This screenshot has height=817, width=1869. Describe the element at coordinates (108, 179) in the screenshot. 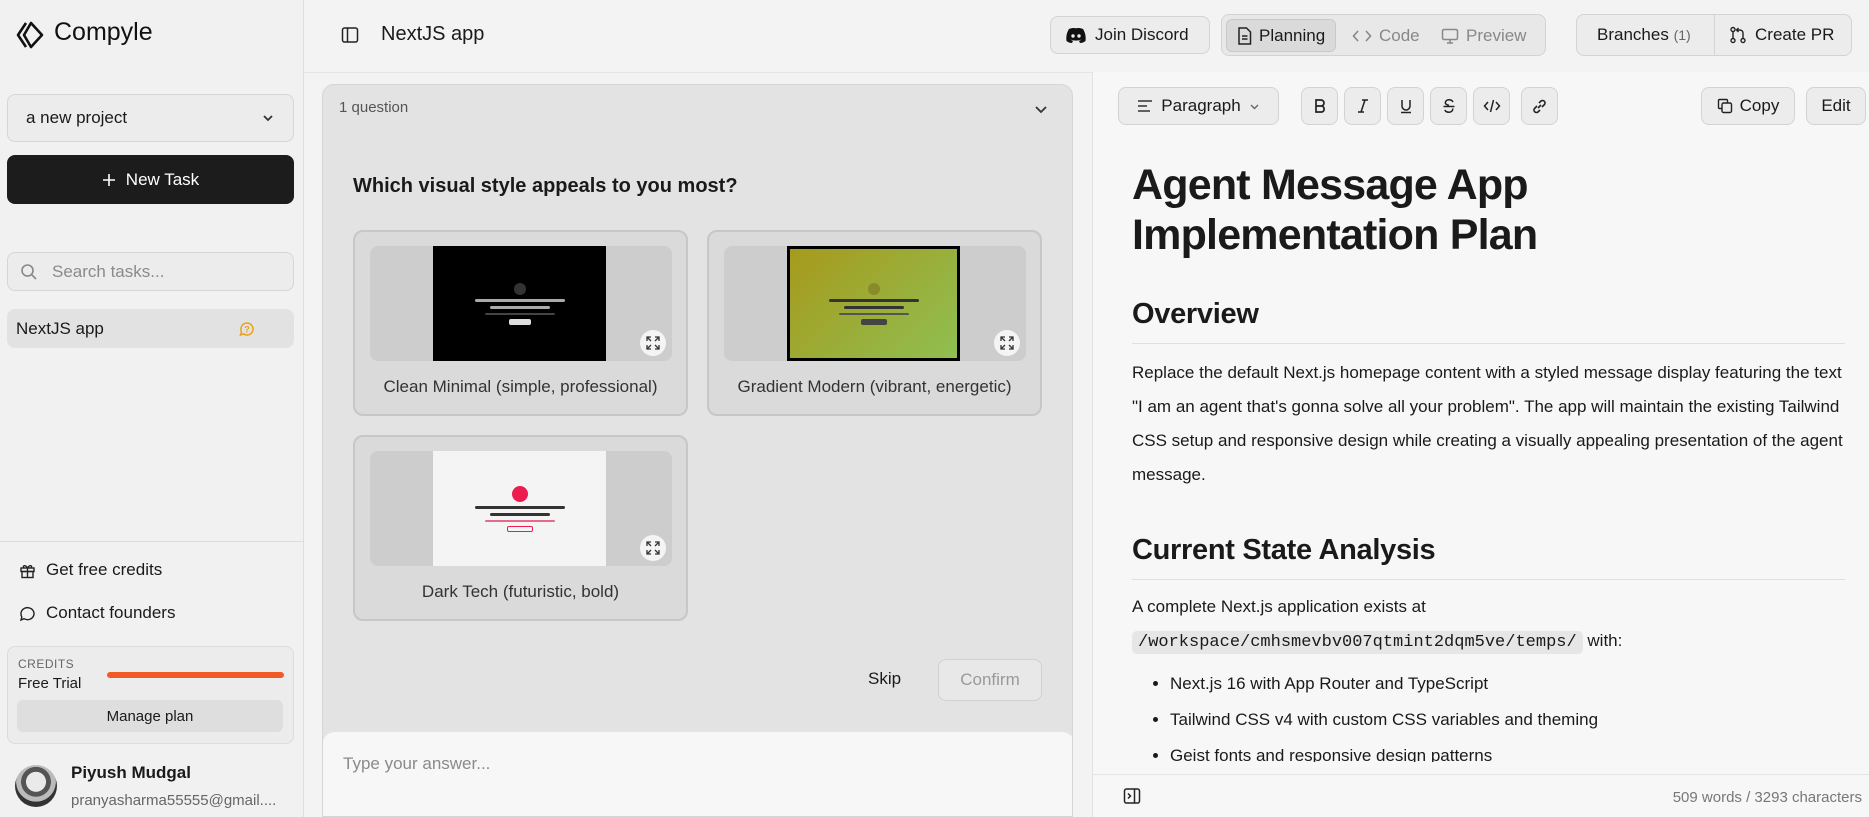

I see `plus-icon` at that location.